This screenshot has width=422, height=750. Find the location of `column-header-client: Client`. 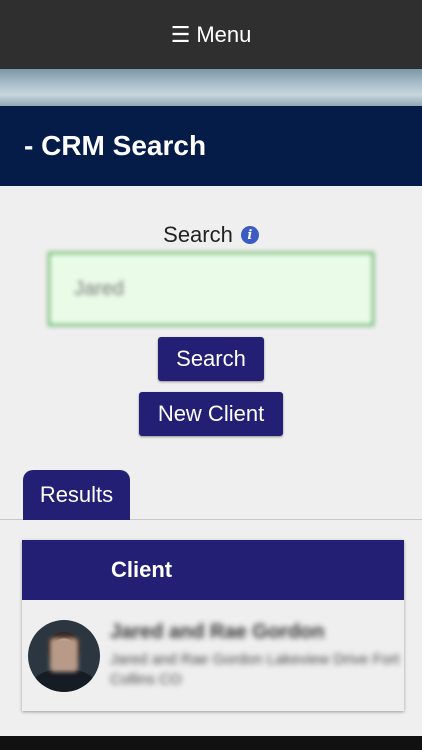

column-header-client: Client is located at coordinates (142, 569).